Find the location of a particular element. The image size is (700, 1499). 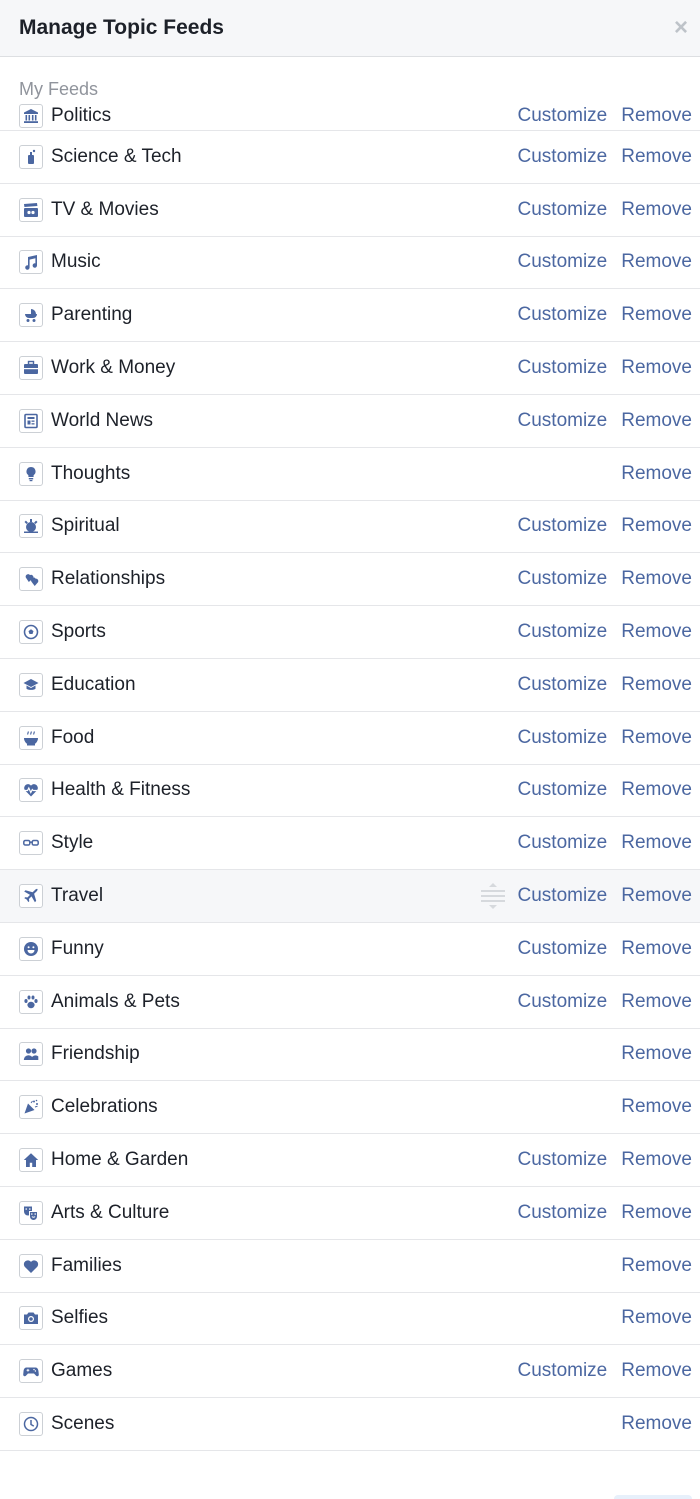

food-icon is located at coordinates (31, 737).